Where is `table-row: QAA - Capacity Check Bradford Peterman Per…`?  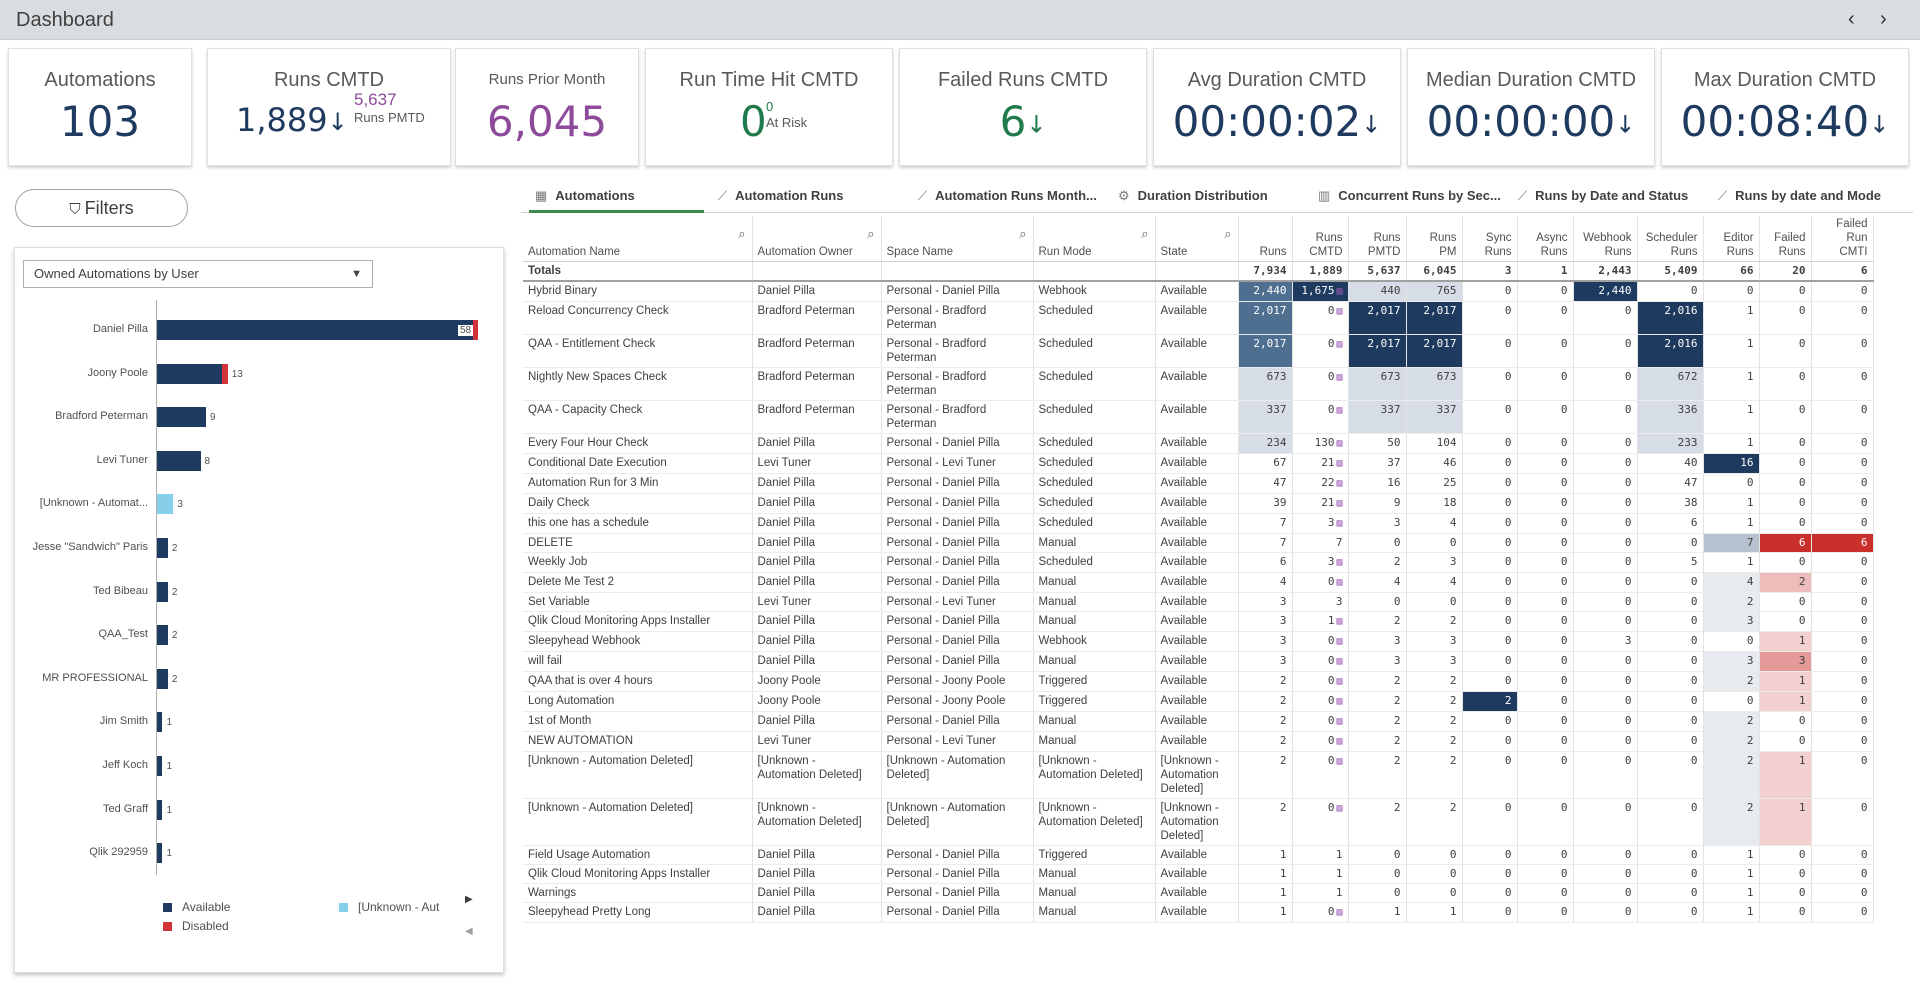
table-row: QAA - Capacity Check Bradford Peterman Per… is located at coordinates (1198, 417).